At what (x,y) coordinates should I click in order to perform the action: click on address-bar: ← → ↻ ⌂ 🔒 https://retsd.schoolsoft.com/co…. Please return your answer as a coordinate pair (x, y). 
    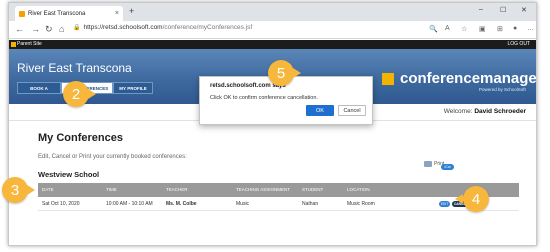
    Looking at the image, I should click on (272, 30).